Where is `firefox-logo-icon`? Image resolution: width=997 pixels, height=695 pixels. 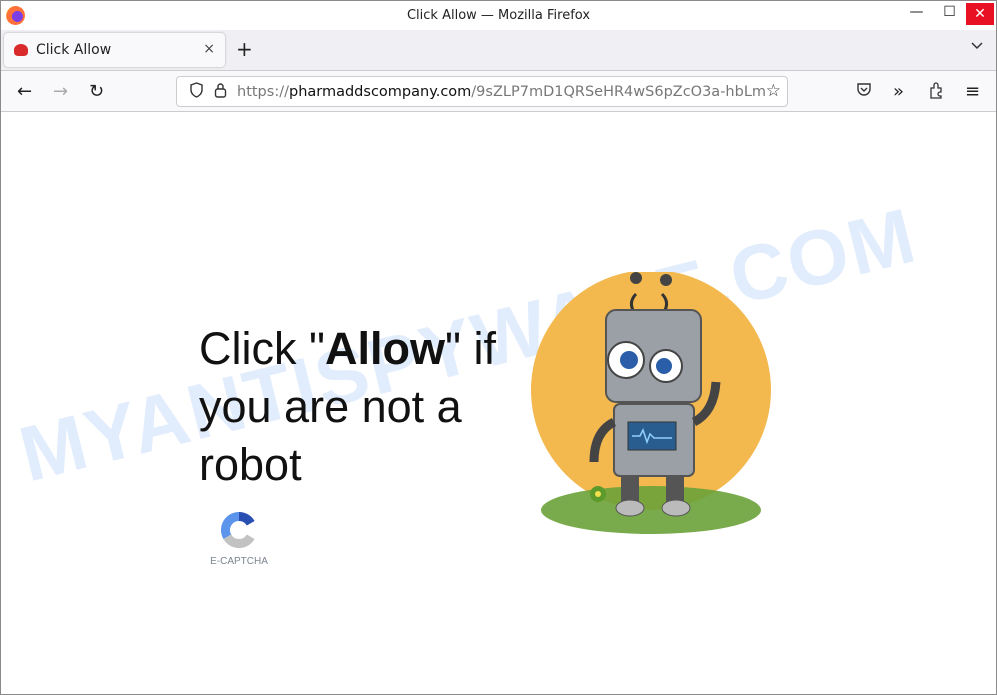 firefox-logo-icon is located at coordinates (15, 15).